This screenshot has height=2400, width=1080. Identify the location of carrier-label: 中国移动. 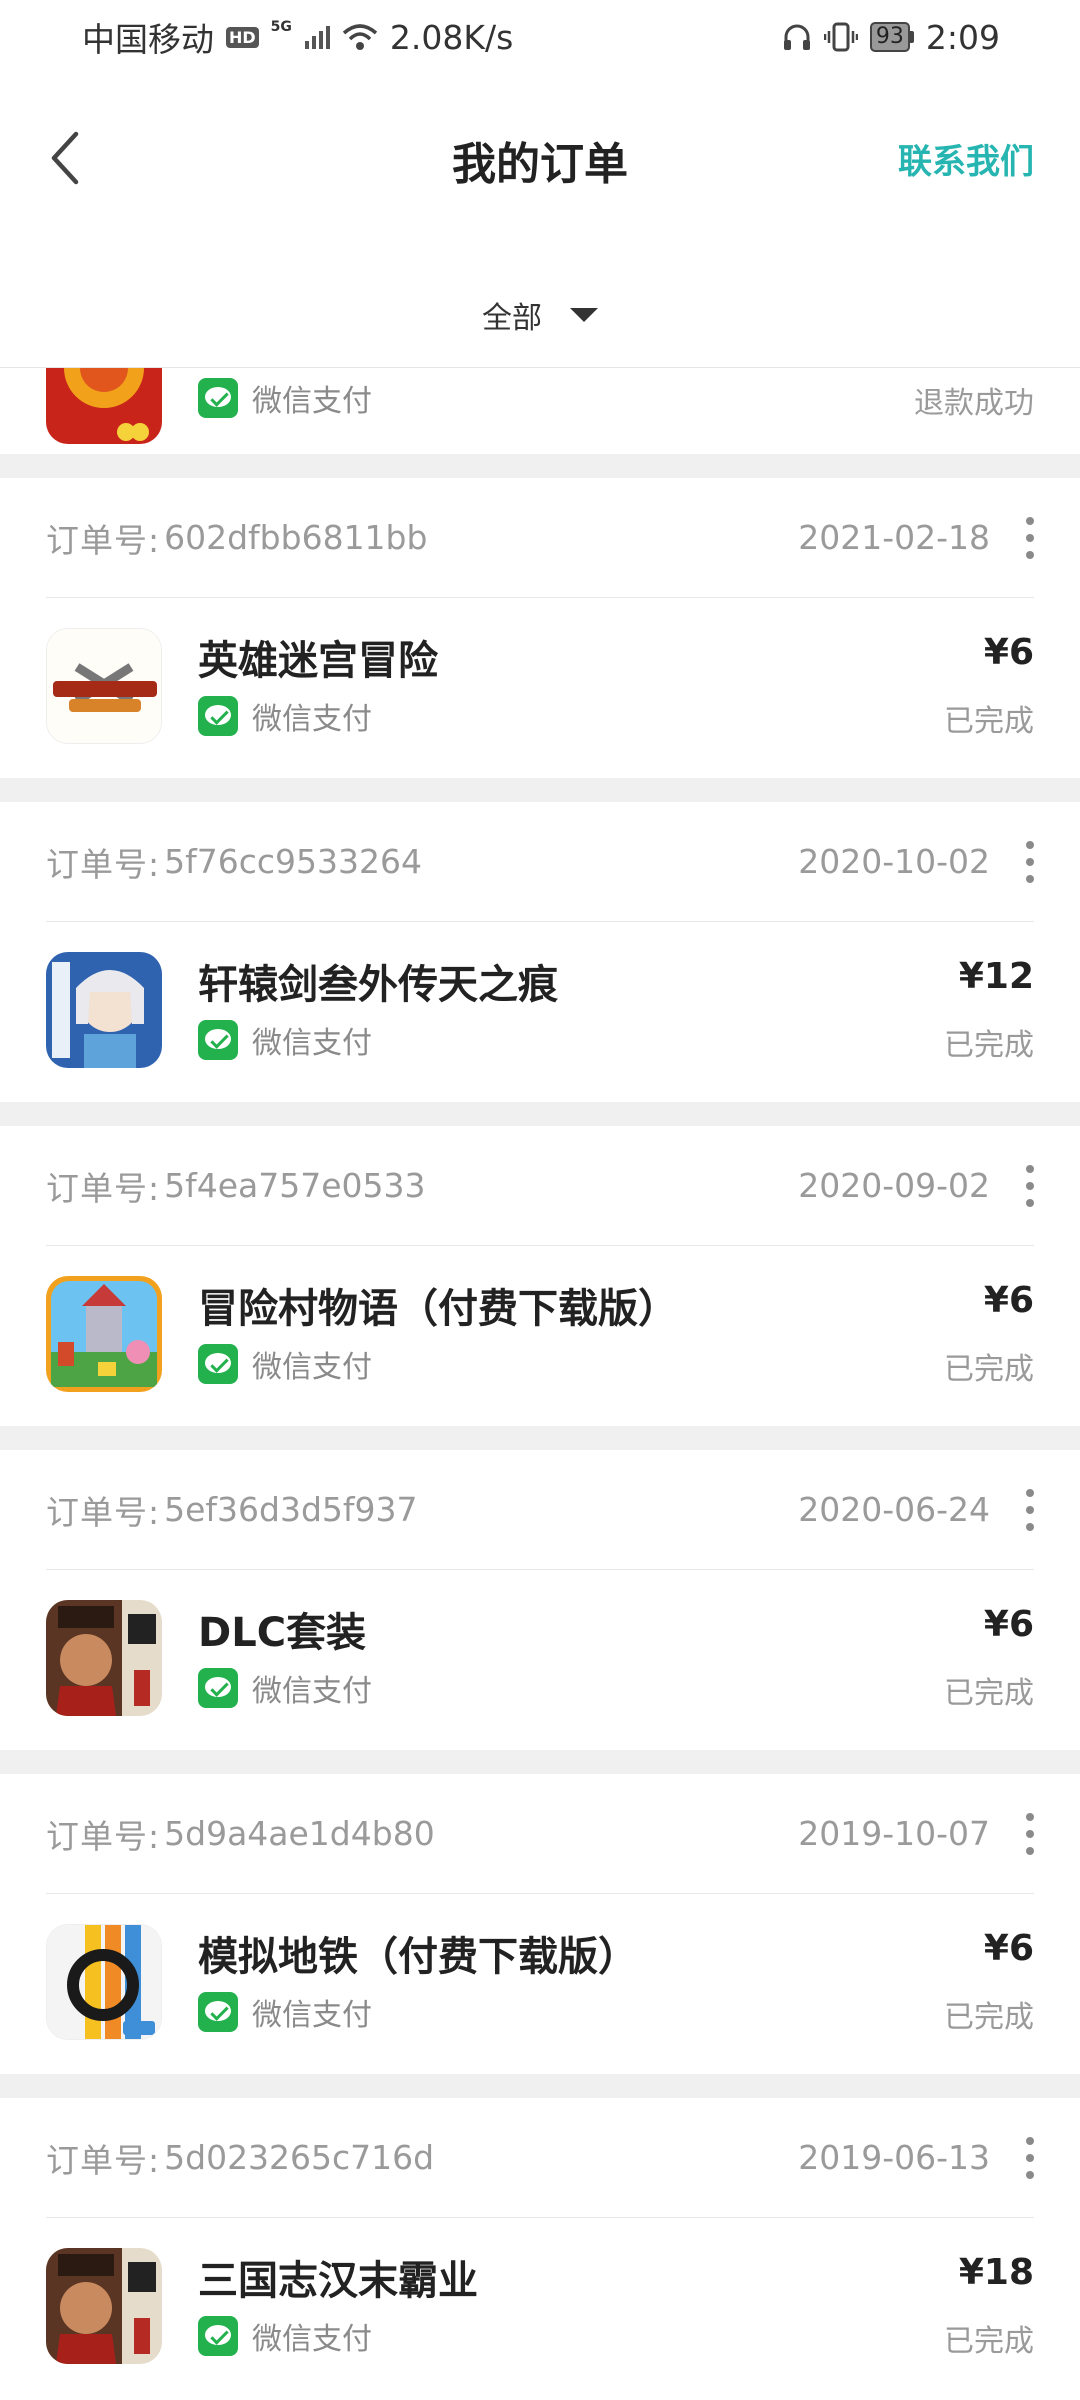
(148, 39).